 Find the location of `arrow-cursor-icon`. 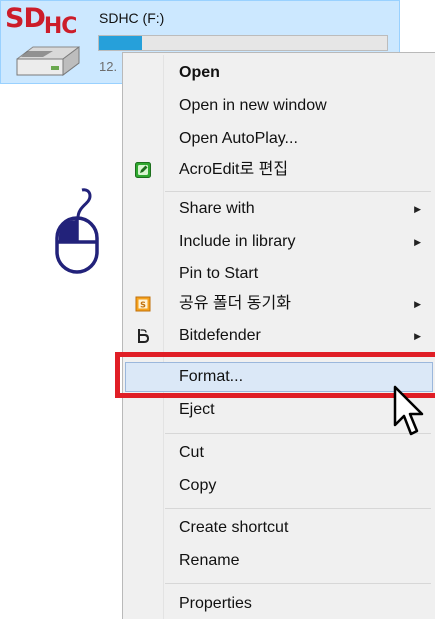

arrow-cursor-icon is located at coordinates (408, 410).